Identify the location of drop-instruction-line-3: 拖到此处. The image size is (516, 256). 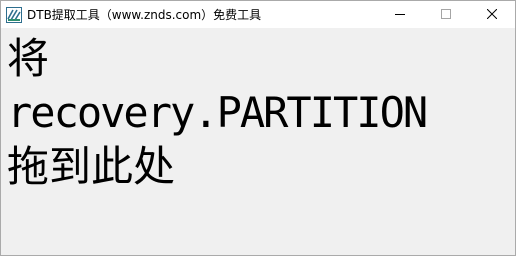
(91, 166).